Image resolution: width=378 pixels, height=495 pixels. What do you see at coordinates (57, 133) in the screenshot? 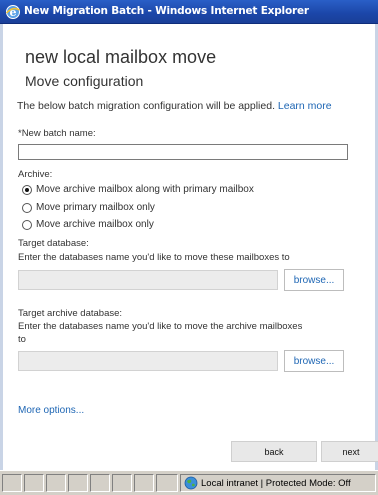
I see `batch-name-label: *New batch name:` at bounding box center [57, 133].